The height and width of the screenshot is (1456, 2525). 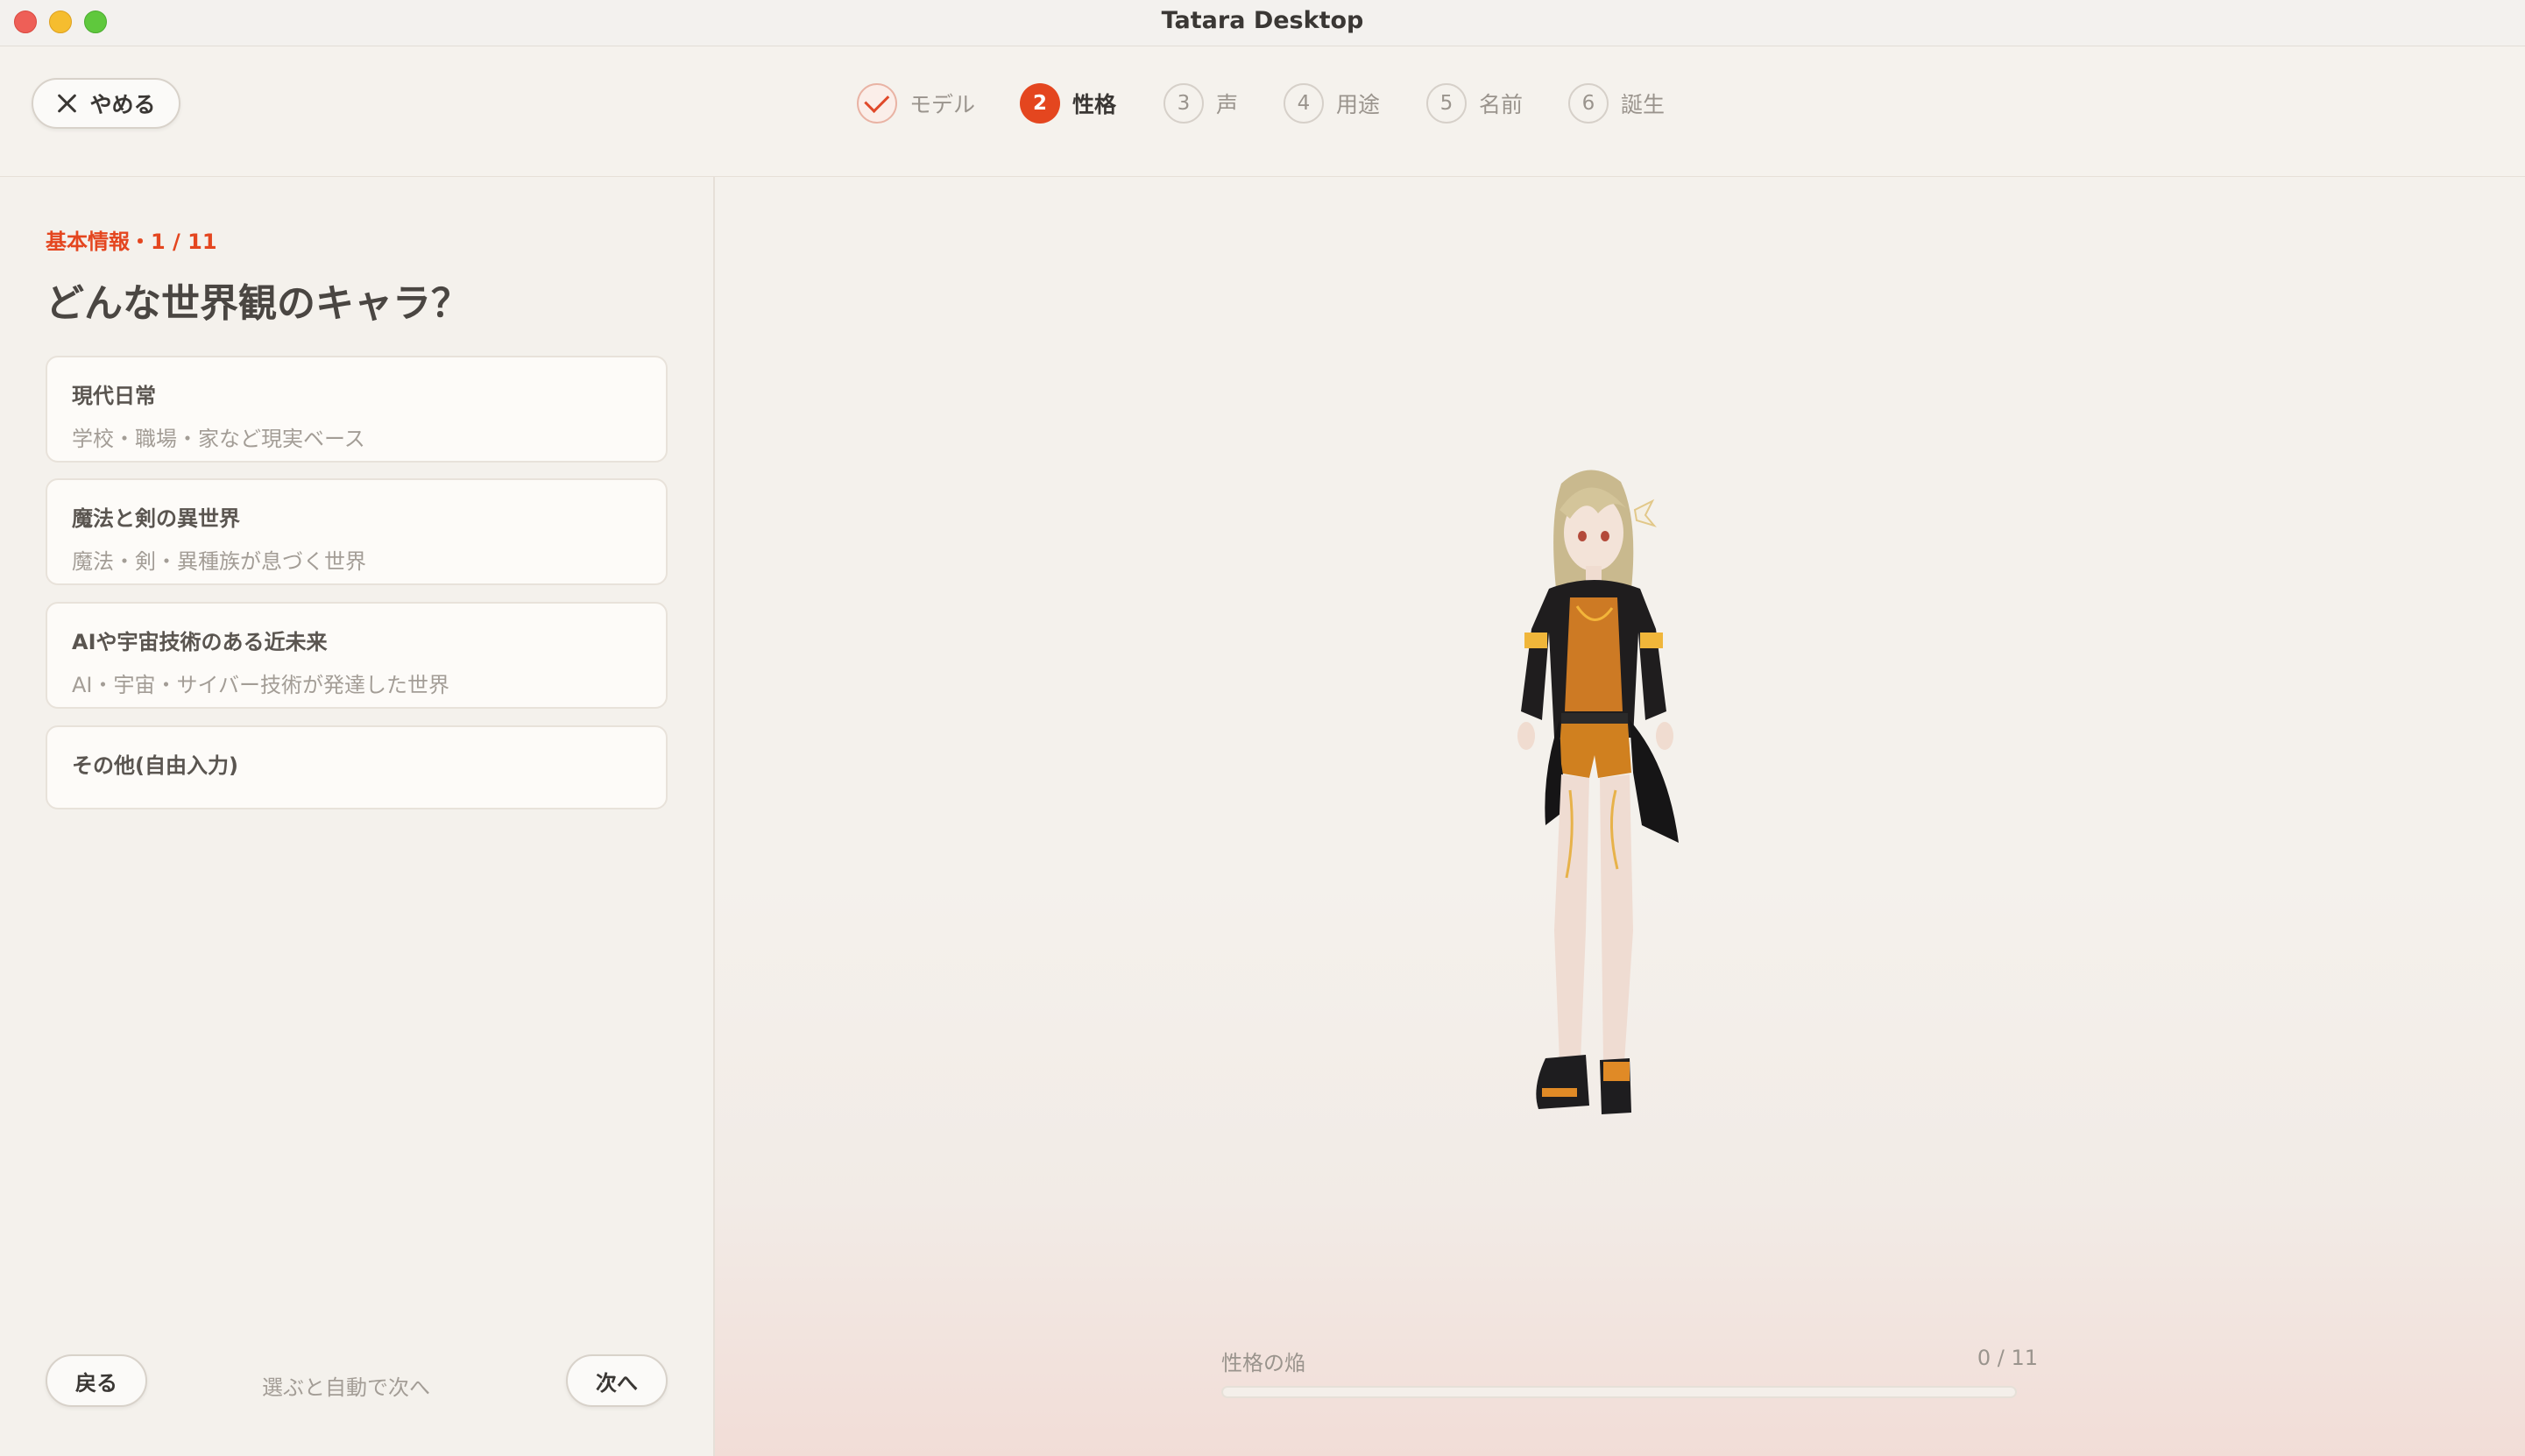 I want to click on step-purpose: 4 用途, so click(x=1332, y=103).